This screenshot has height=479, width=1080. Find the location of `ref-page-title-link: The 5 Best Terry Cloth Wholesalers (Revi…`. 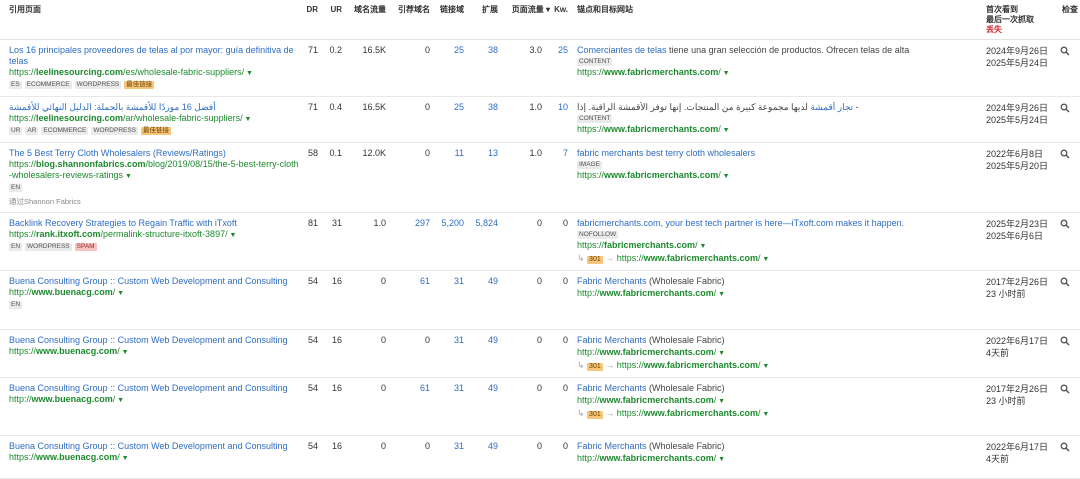

ref-page-title-link: The 5 Best Terry Cloth Wholesalers (Revi… is located at coordinates (154, 153).